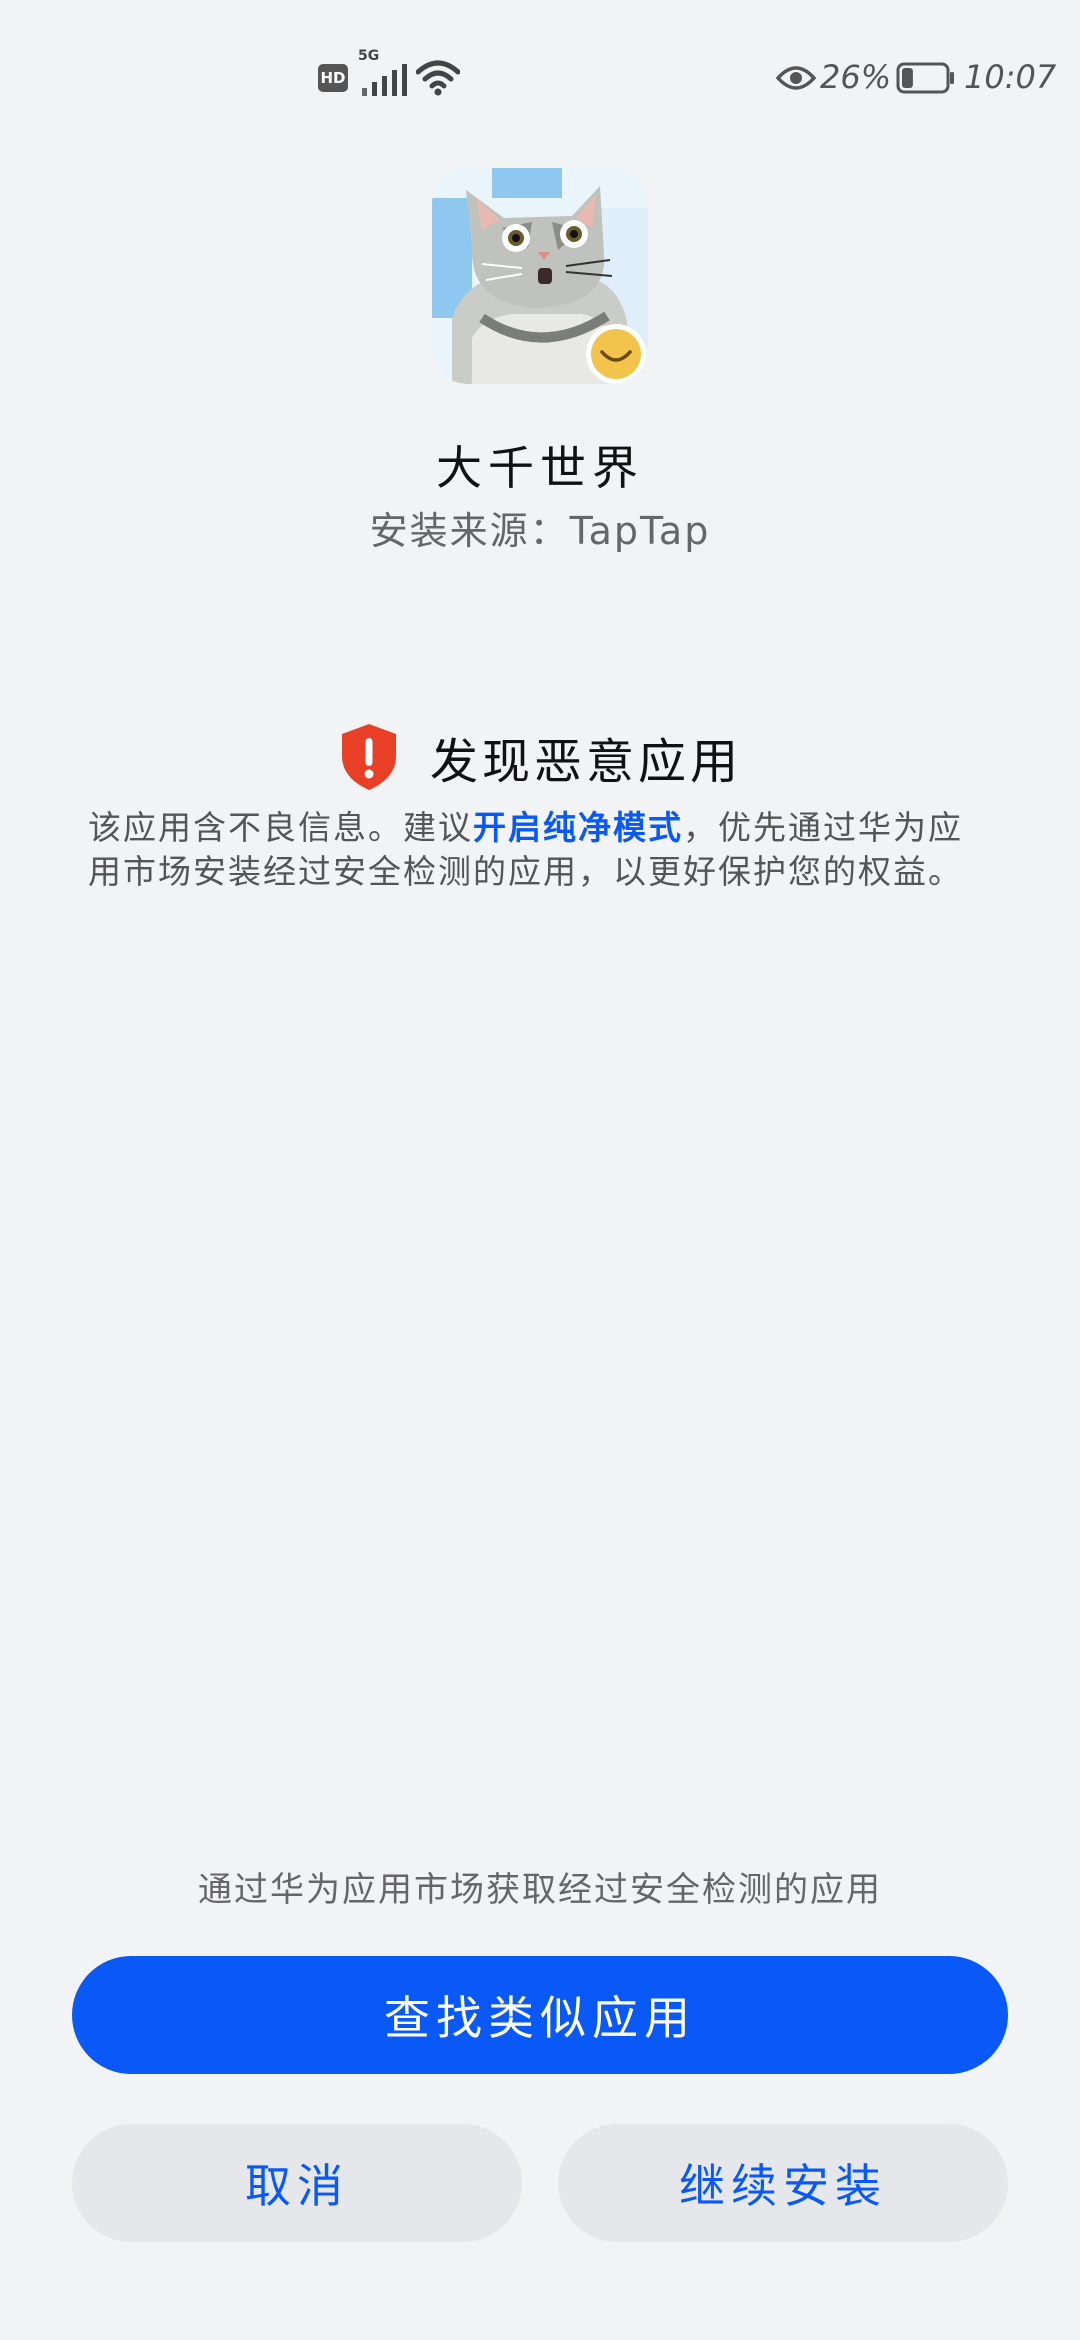  Describe the element at coordinates (297, 2183) in the screenshot. I see `cancel-button: 取消` at that location.